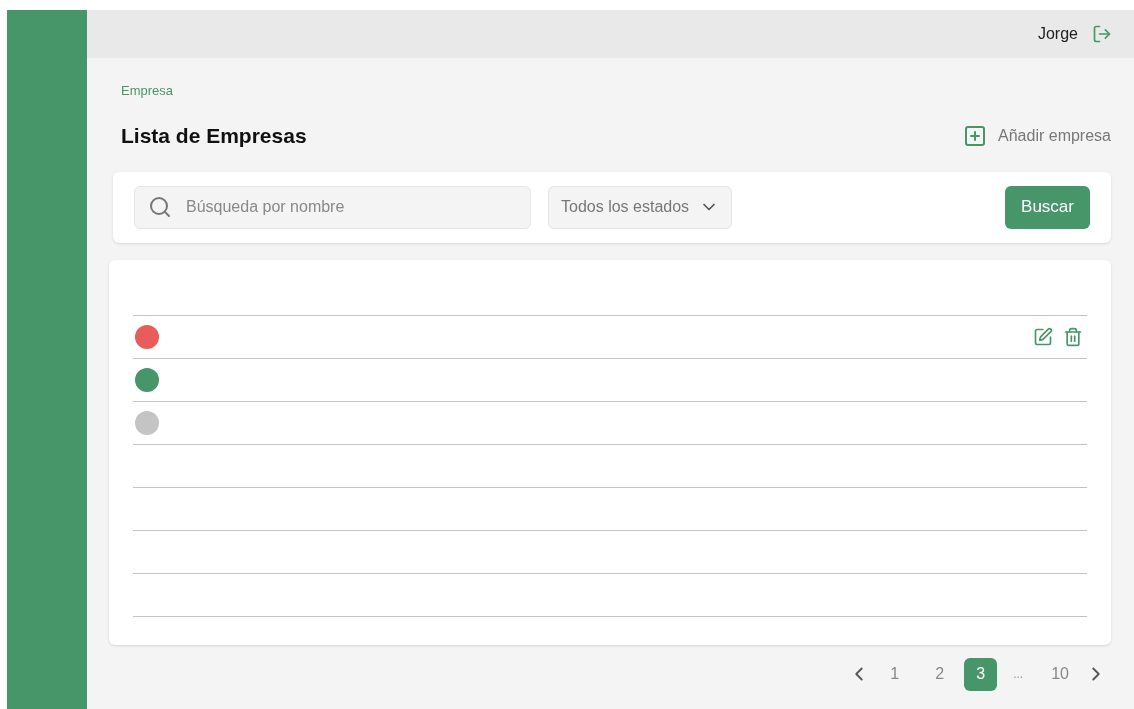 The height and width of the screenshot is (709, 1134). I want to click on logout-icon, so click(1102, 34).